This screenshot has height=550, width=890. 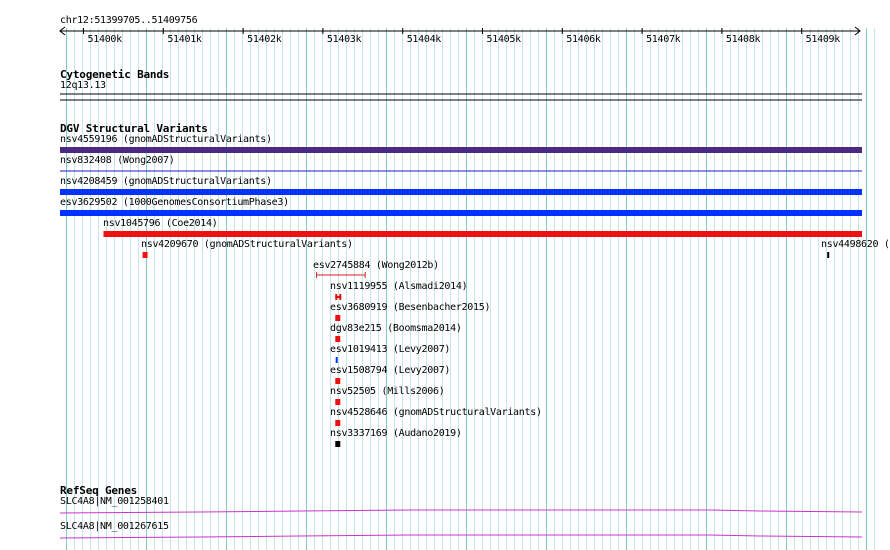 What do you see at coordinates (399, 287) in the screenshot?
I see `dgv-feature-label: nsv1119955 (Alsmadi2014)` at bounding box center [399, 287].